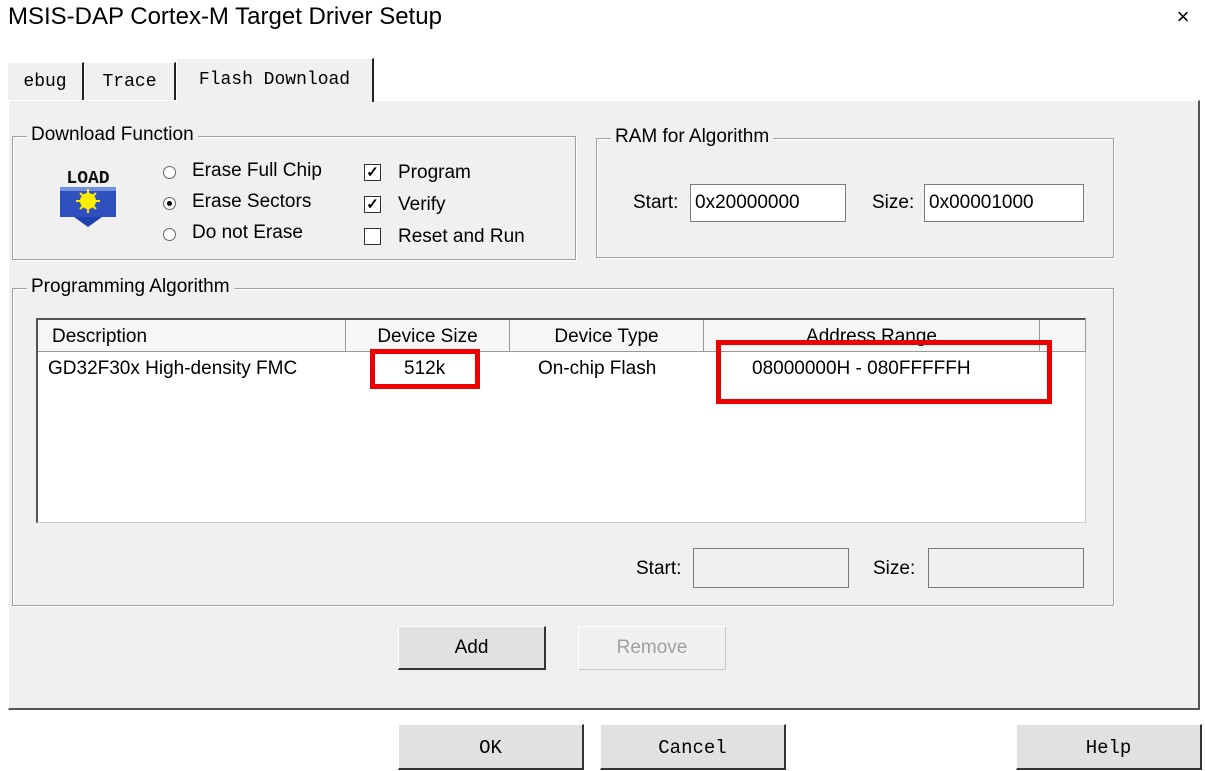  Describe the element at coordinates (893, 202) in the screenshot. I see `ram-size-label: Size:` at that location.